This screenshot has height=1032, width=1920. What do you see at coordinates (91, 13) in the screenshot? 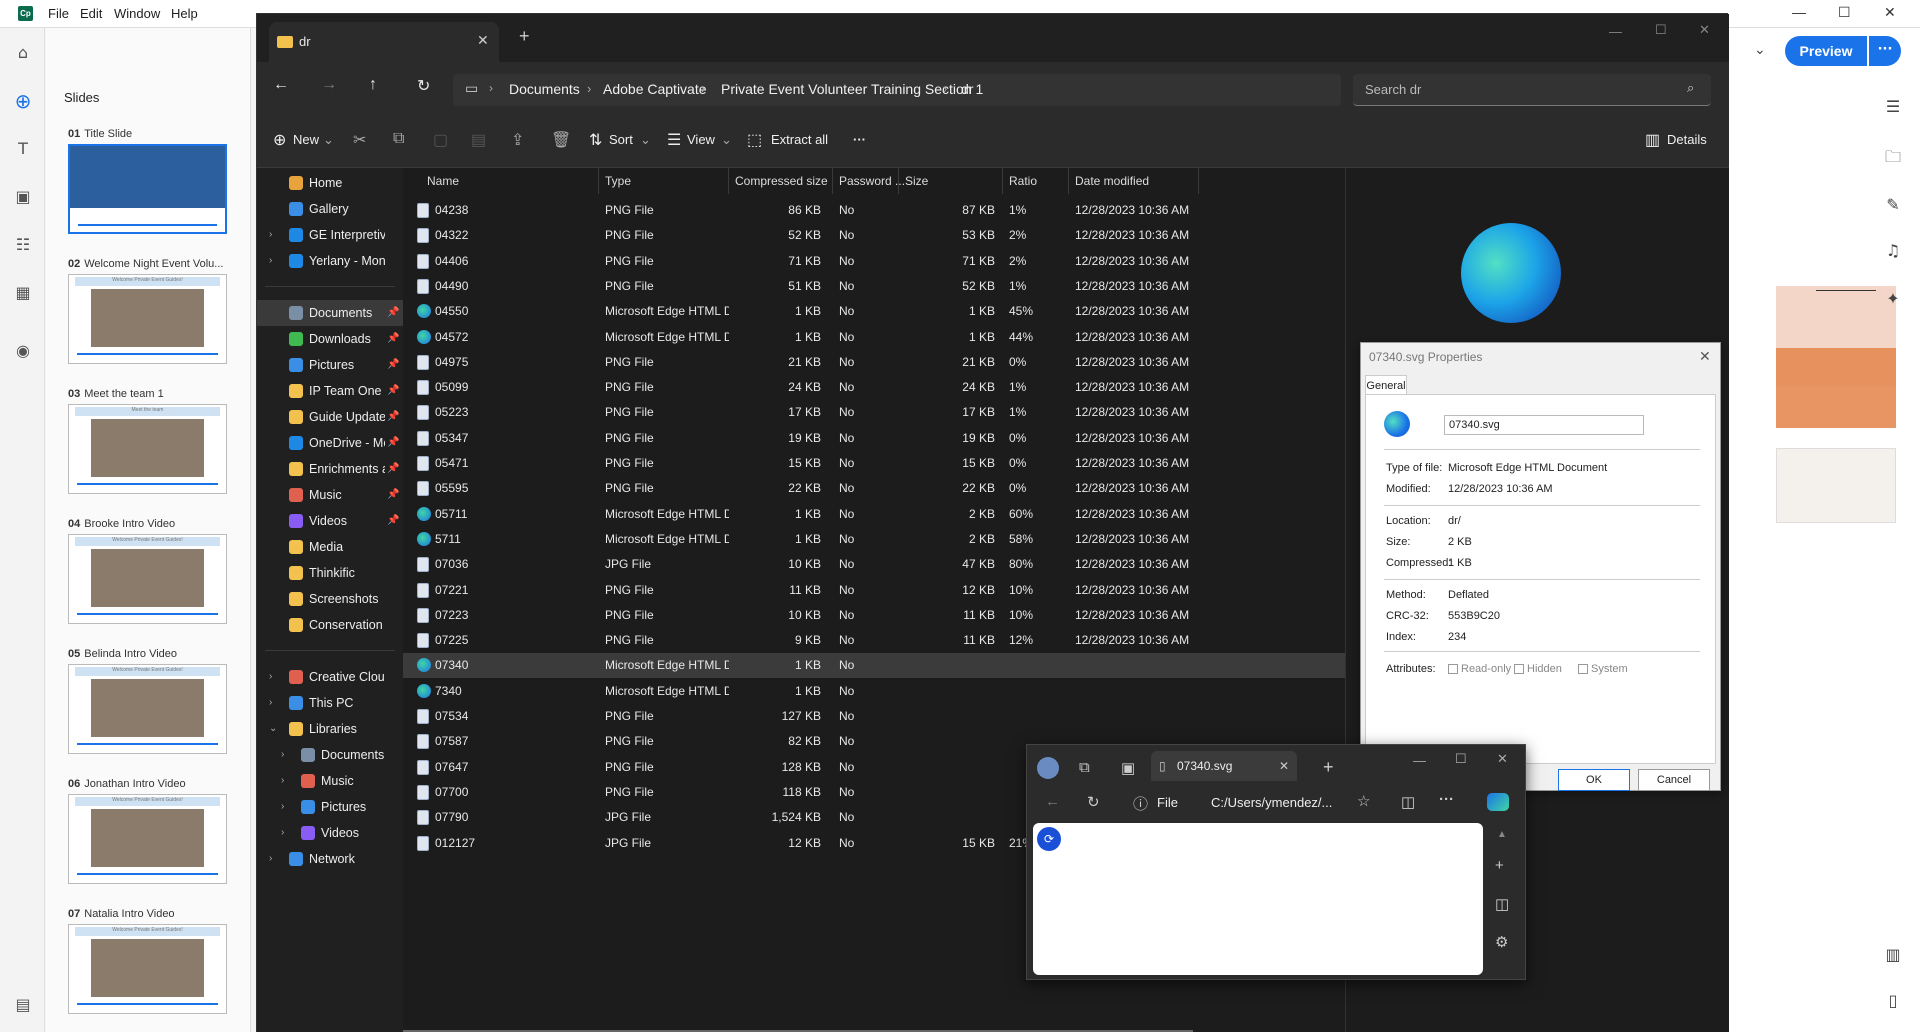
I see `menu-edit: Edit` at bounding box center [91, 13].